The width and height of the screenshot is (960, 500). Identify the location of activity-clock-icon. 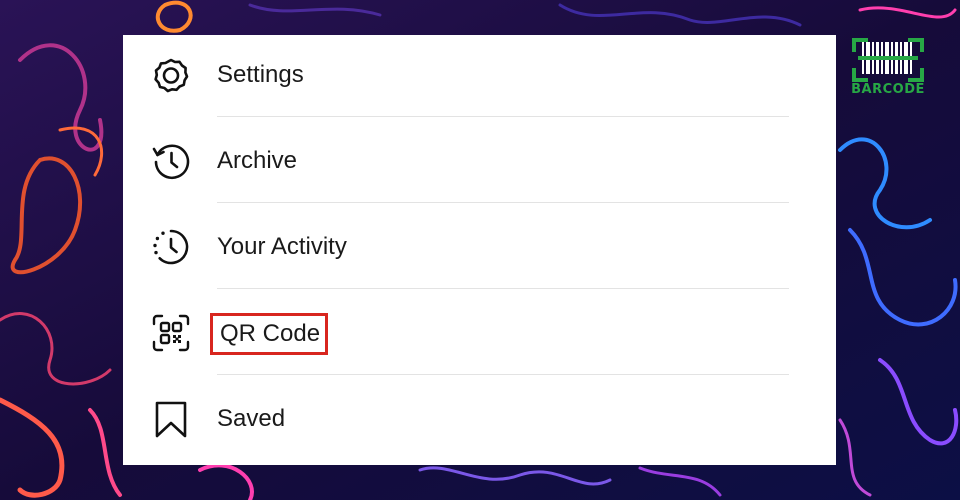
(171, 247).